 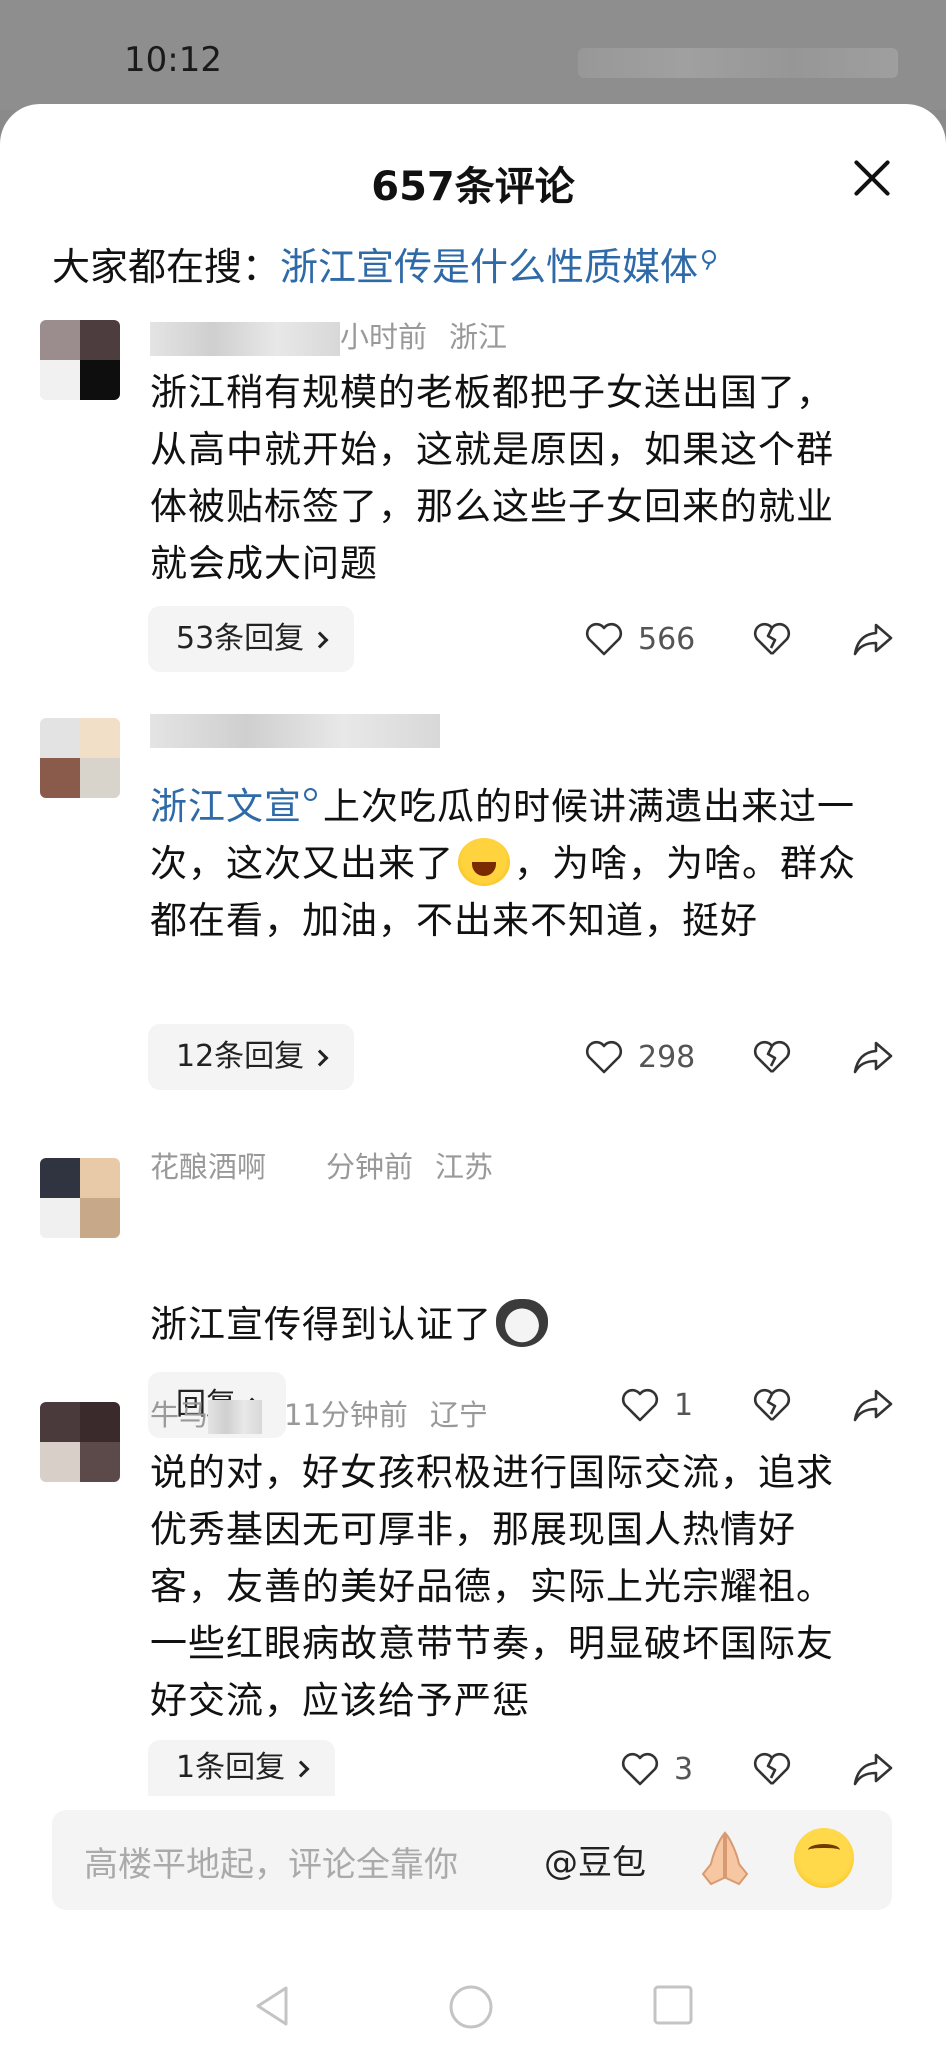 I want to click on like-count: 1, so click(x=684, y=1405).